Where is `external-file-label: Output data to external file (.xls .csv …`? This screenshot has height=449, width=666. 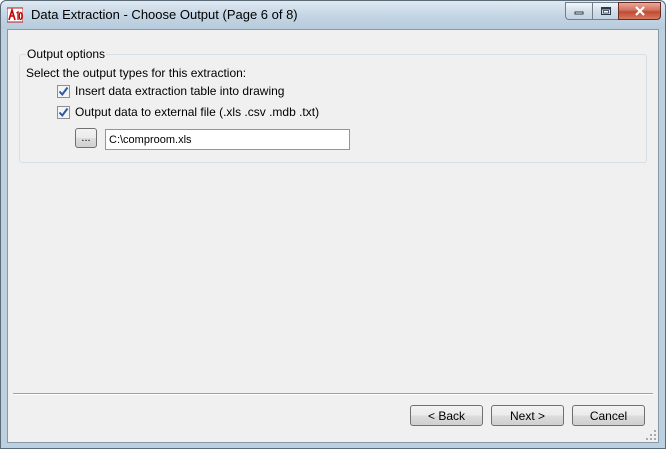 external-file-label: Output data to external file (.xls .csv … is located at coordinates (197, 112).